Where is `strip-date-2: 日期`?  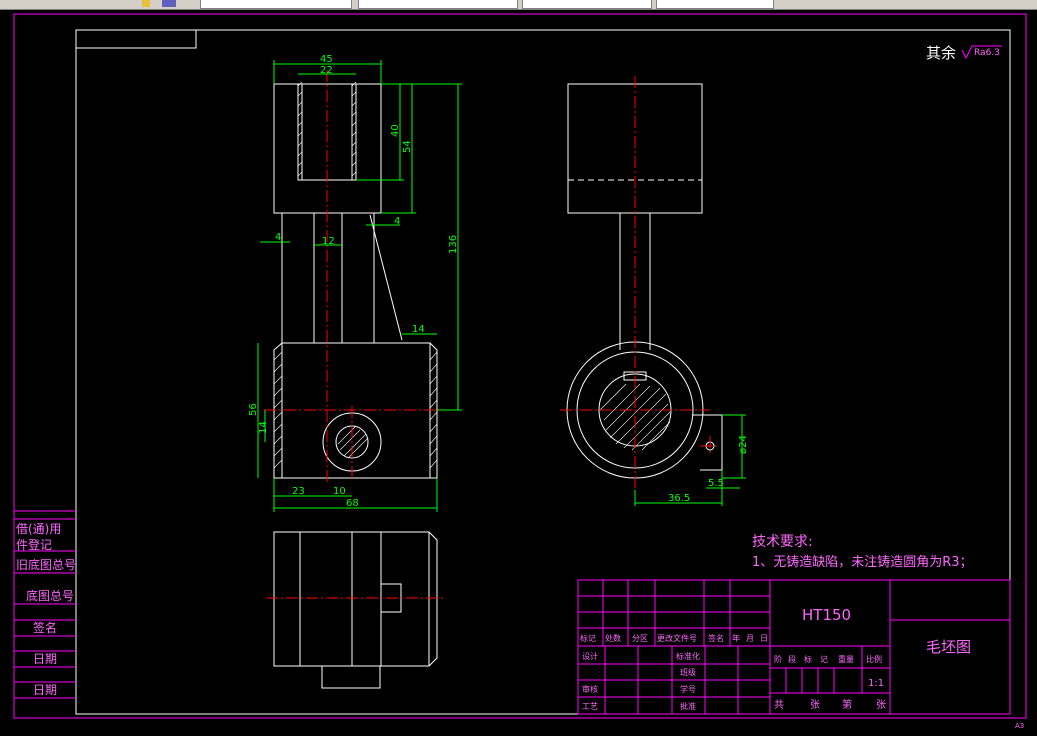 strip-date-2: 日期 is located at coordinates (45, 690).